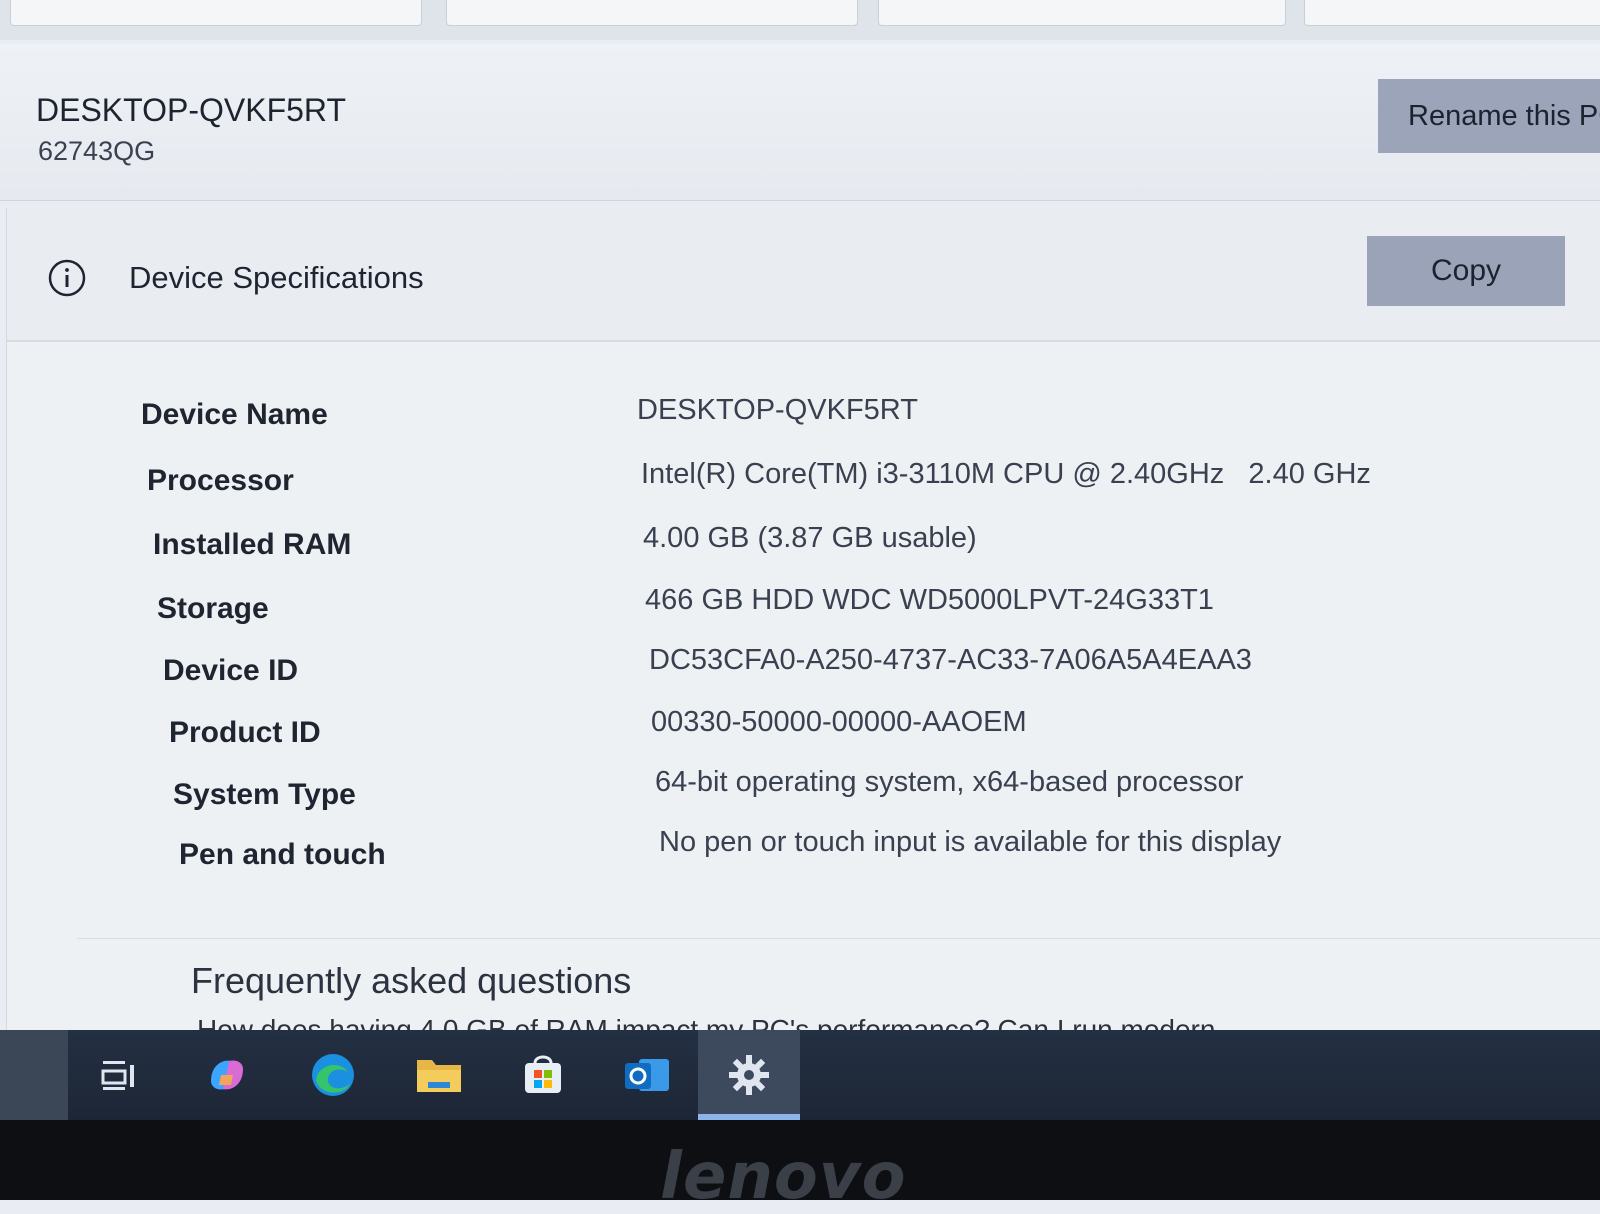 The width and height of the screenshot is (1600, 1214). What do you see at coordinates (119, 1075) in the screenshot?
I see `task-view-icon` at bounding box center [119, 1075].